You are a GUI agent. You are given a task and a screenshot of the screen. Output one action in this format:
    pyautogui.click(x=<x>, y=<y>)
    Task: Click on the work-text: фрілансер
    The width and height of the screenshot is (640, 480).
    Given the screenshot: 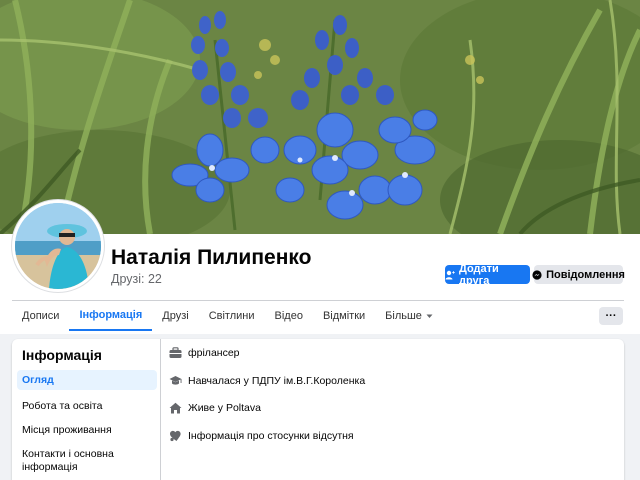 What is the action you would take?
    pyautogui.click(x=214, y=353)
    